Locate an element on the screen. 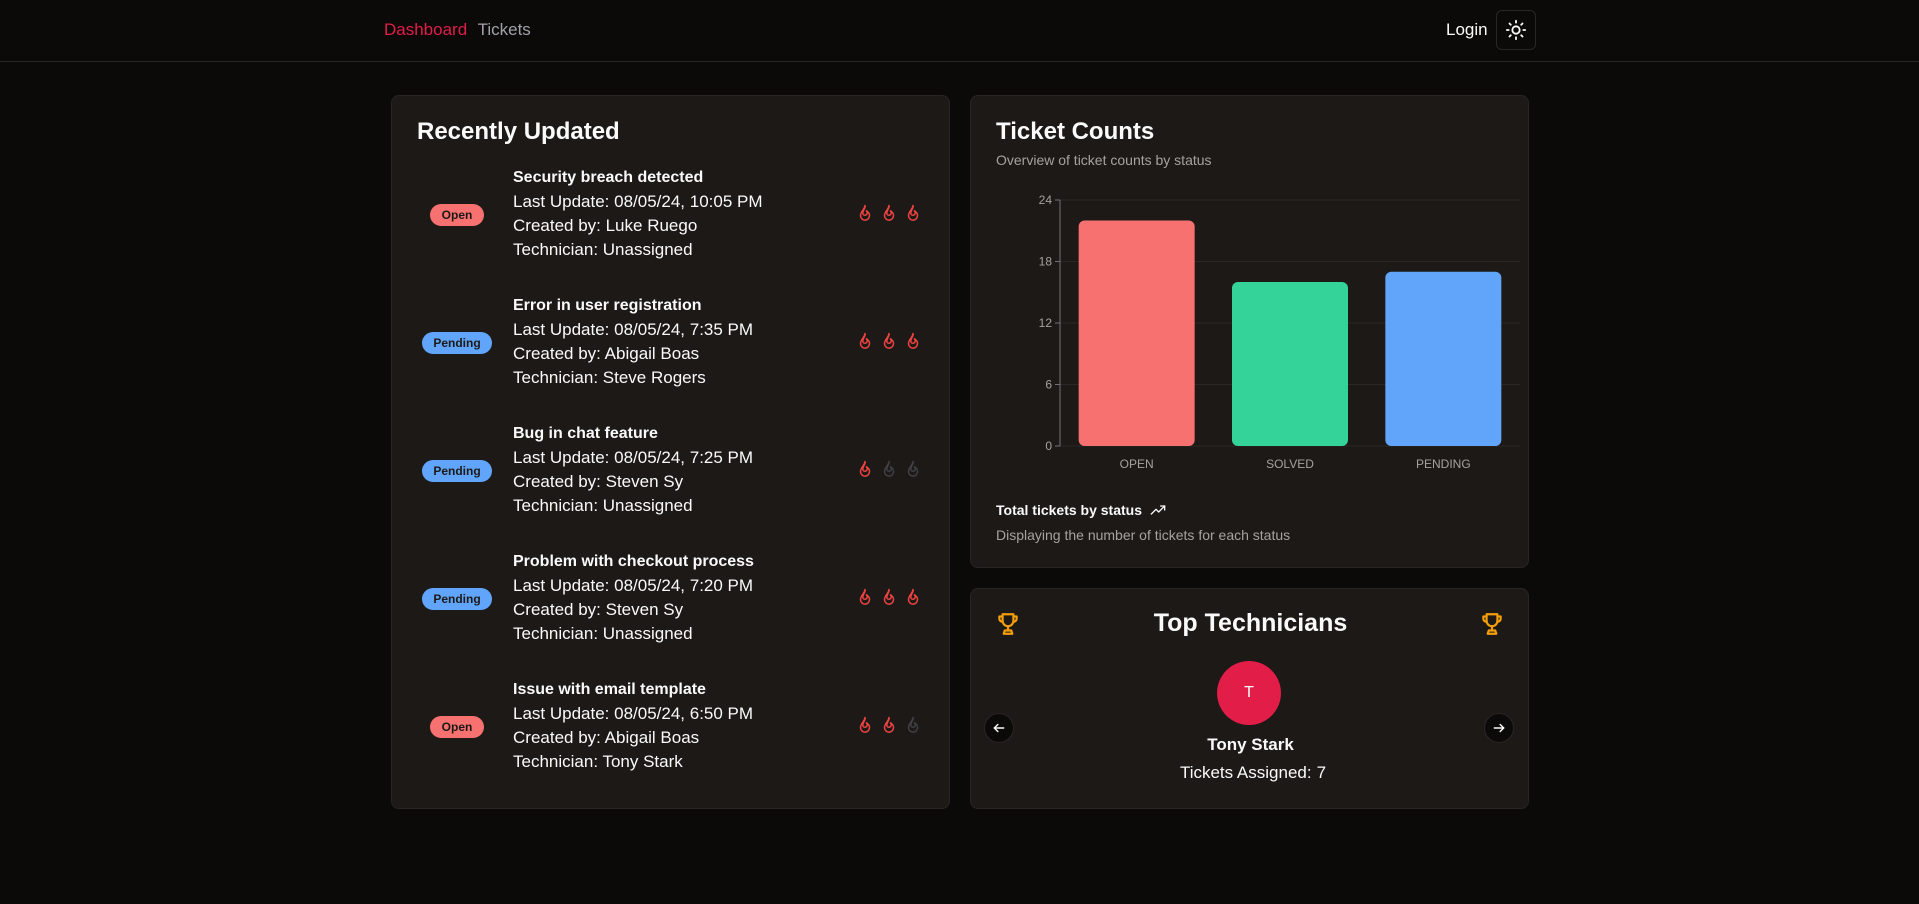 The height and width of the screenshot is (904, 1919). y-tick-label: 0 is located at coordinates (1048, 446).